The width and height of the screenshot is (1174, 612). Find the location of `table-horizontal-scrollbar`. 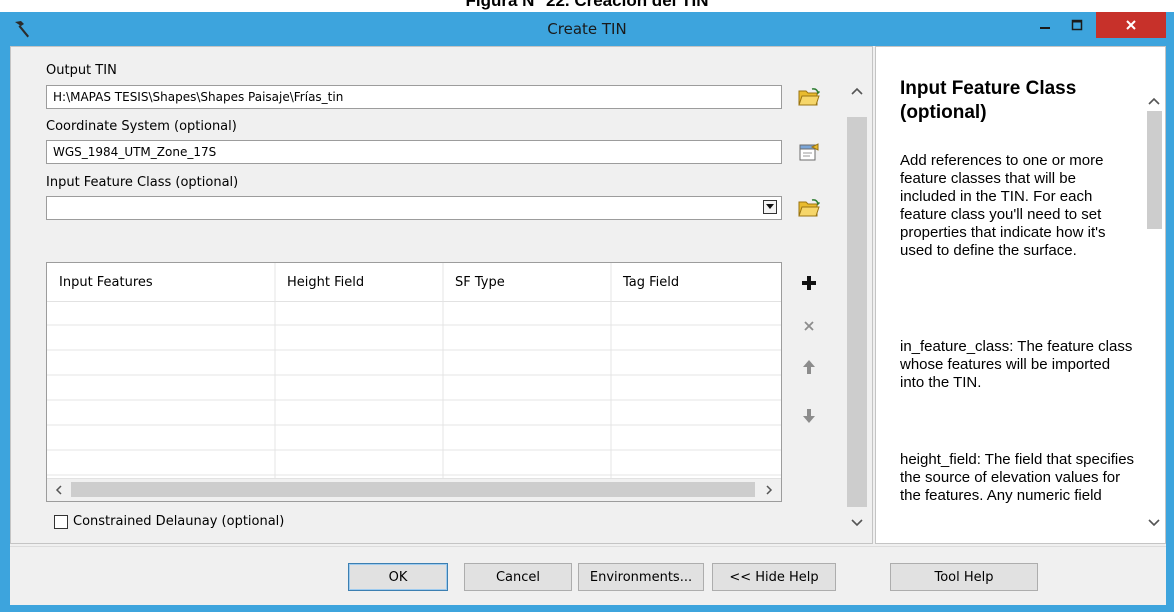

table-horizontal-scrollbar is located at coordinates (414, 489).